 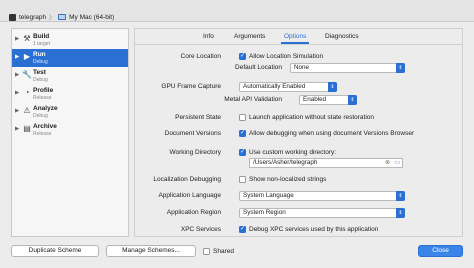 I want to click on wrench-icon: 🔧, so click(x=27, y=74).